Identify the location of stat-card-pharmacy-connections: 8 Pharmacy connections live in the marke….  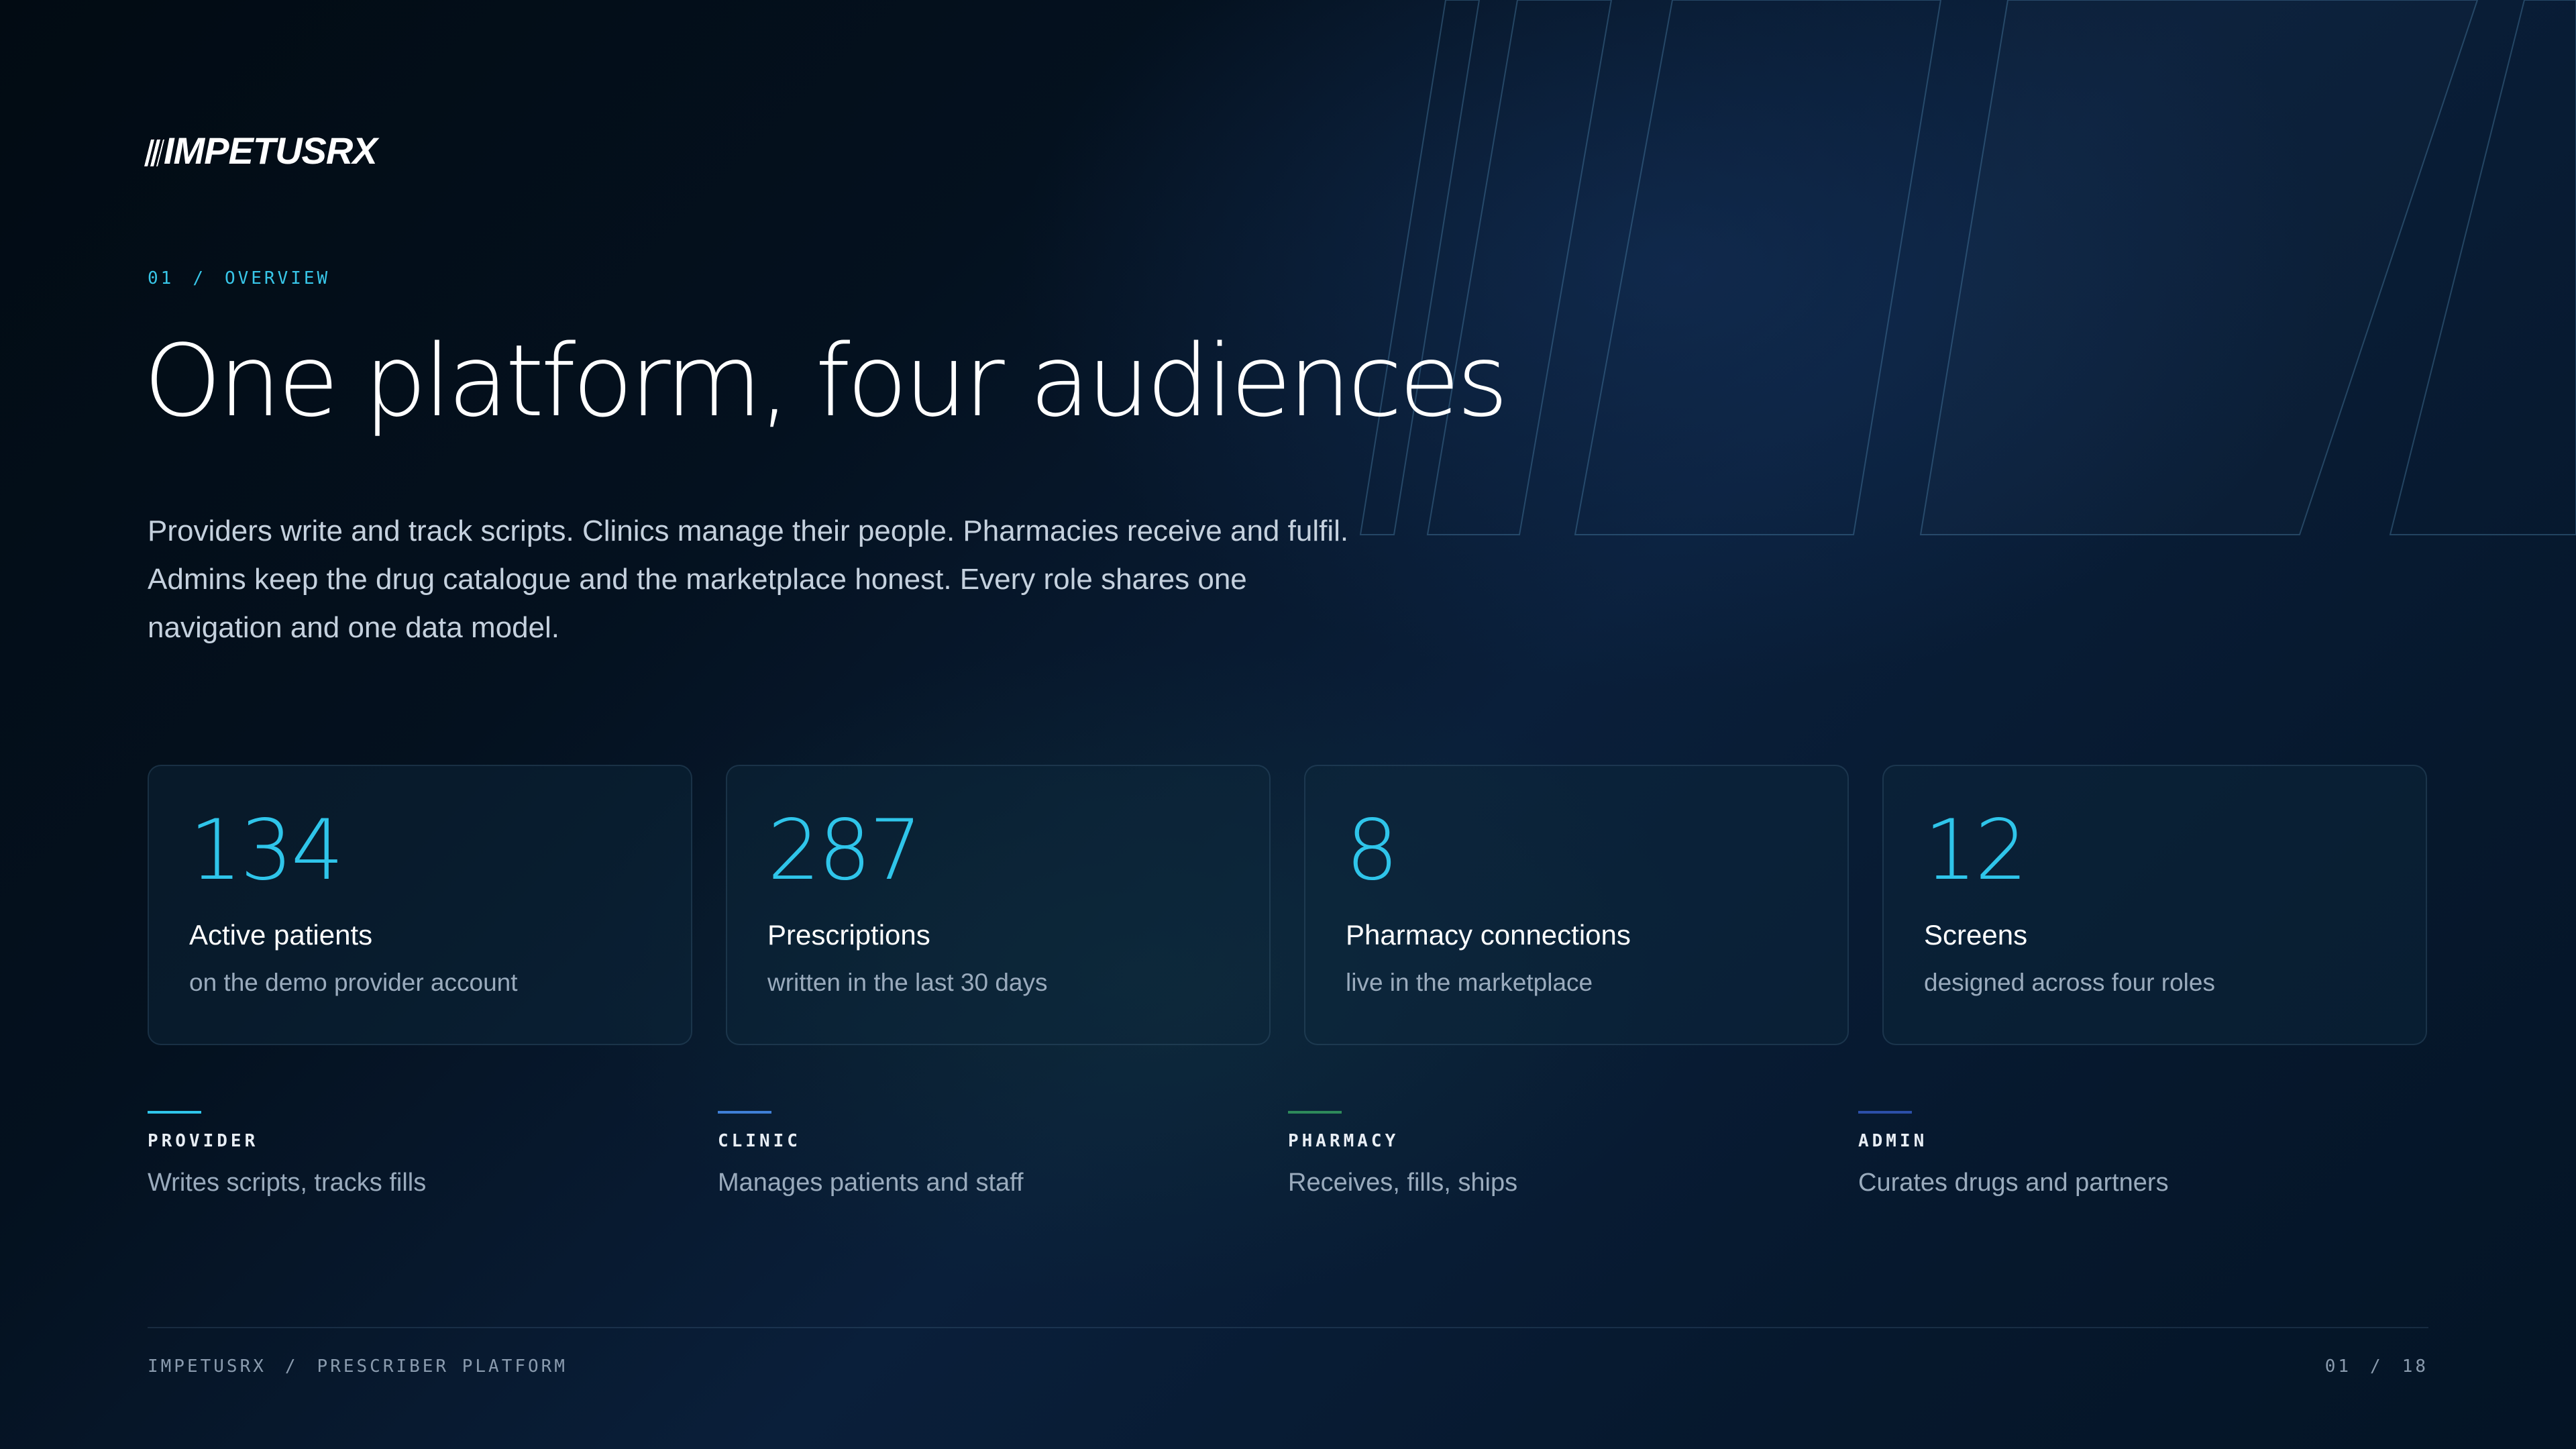
(1576, 905).